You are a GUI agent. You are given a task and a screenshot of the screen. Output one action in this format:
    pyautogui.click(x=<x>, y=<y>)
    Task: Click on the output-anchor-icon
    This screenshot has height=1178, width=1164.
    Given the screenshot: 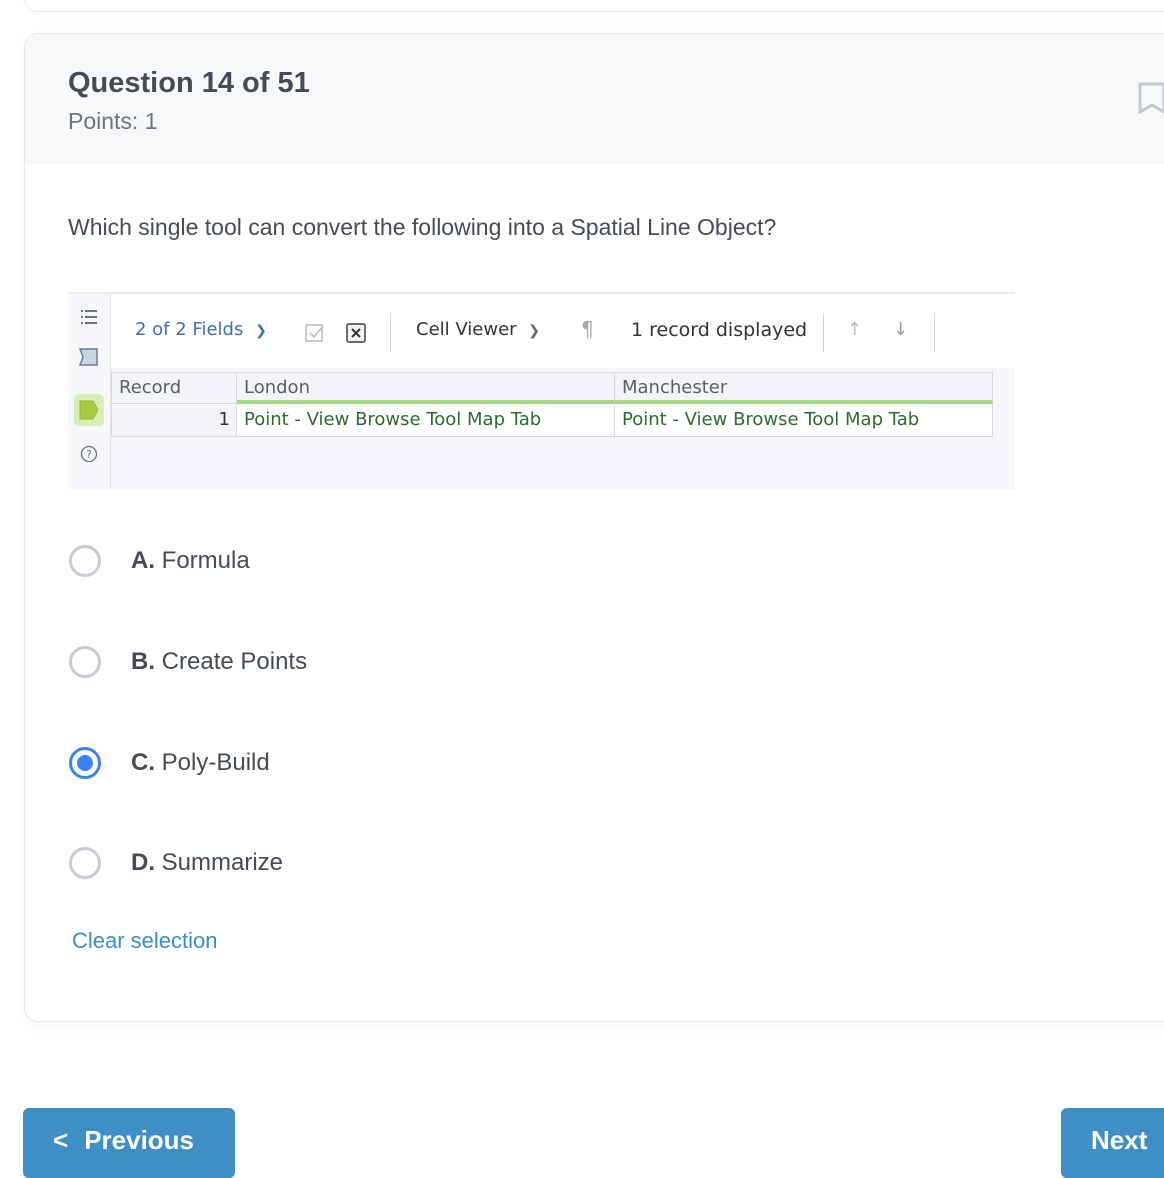 What is the action you would take?
    pyautogui.click(x=89, y=410)
    